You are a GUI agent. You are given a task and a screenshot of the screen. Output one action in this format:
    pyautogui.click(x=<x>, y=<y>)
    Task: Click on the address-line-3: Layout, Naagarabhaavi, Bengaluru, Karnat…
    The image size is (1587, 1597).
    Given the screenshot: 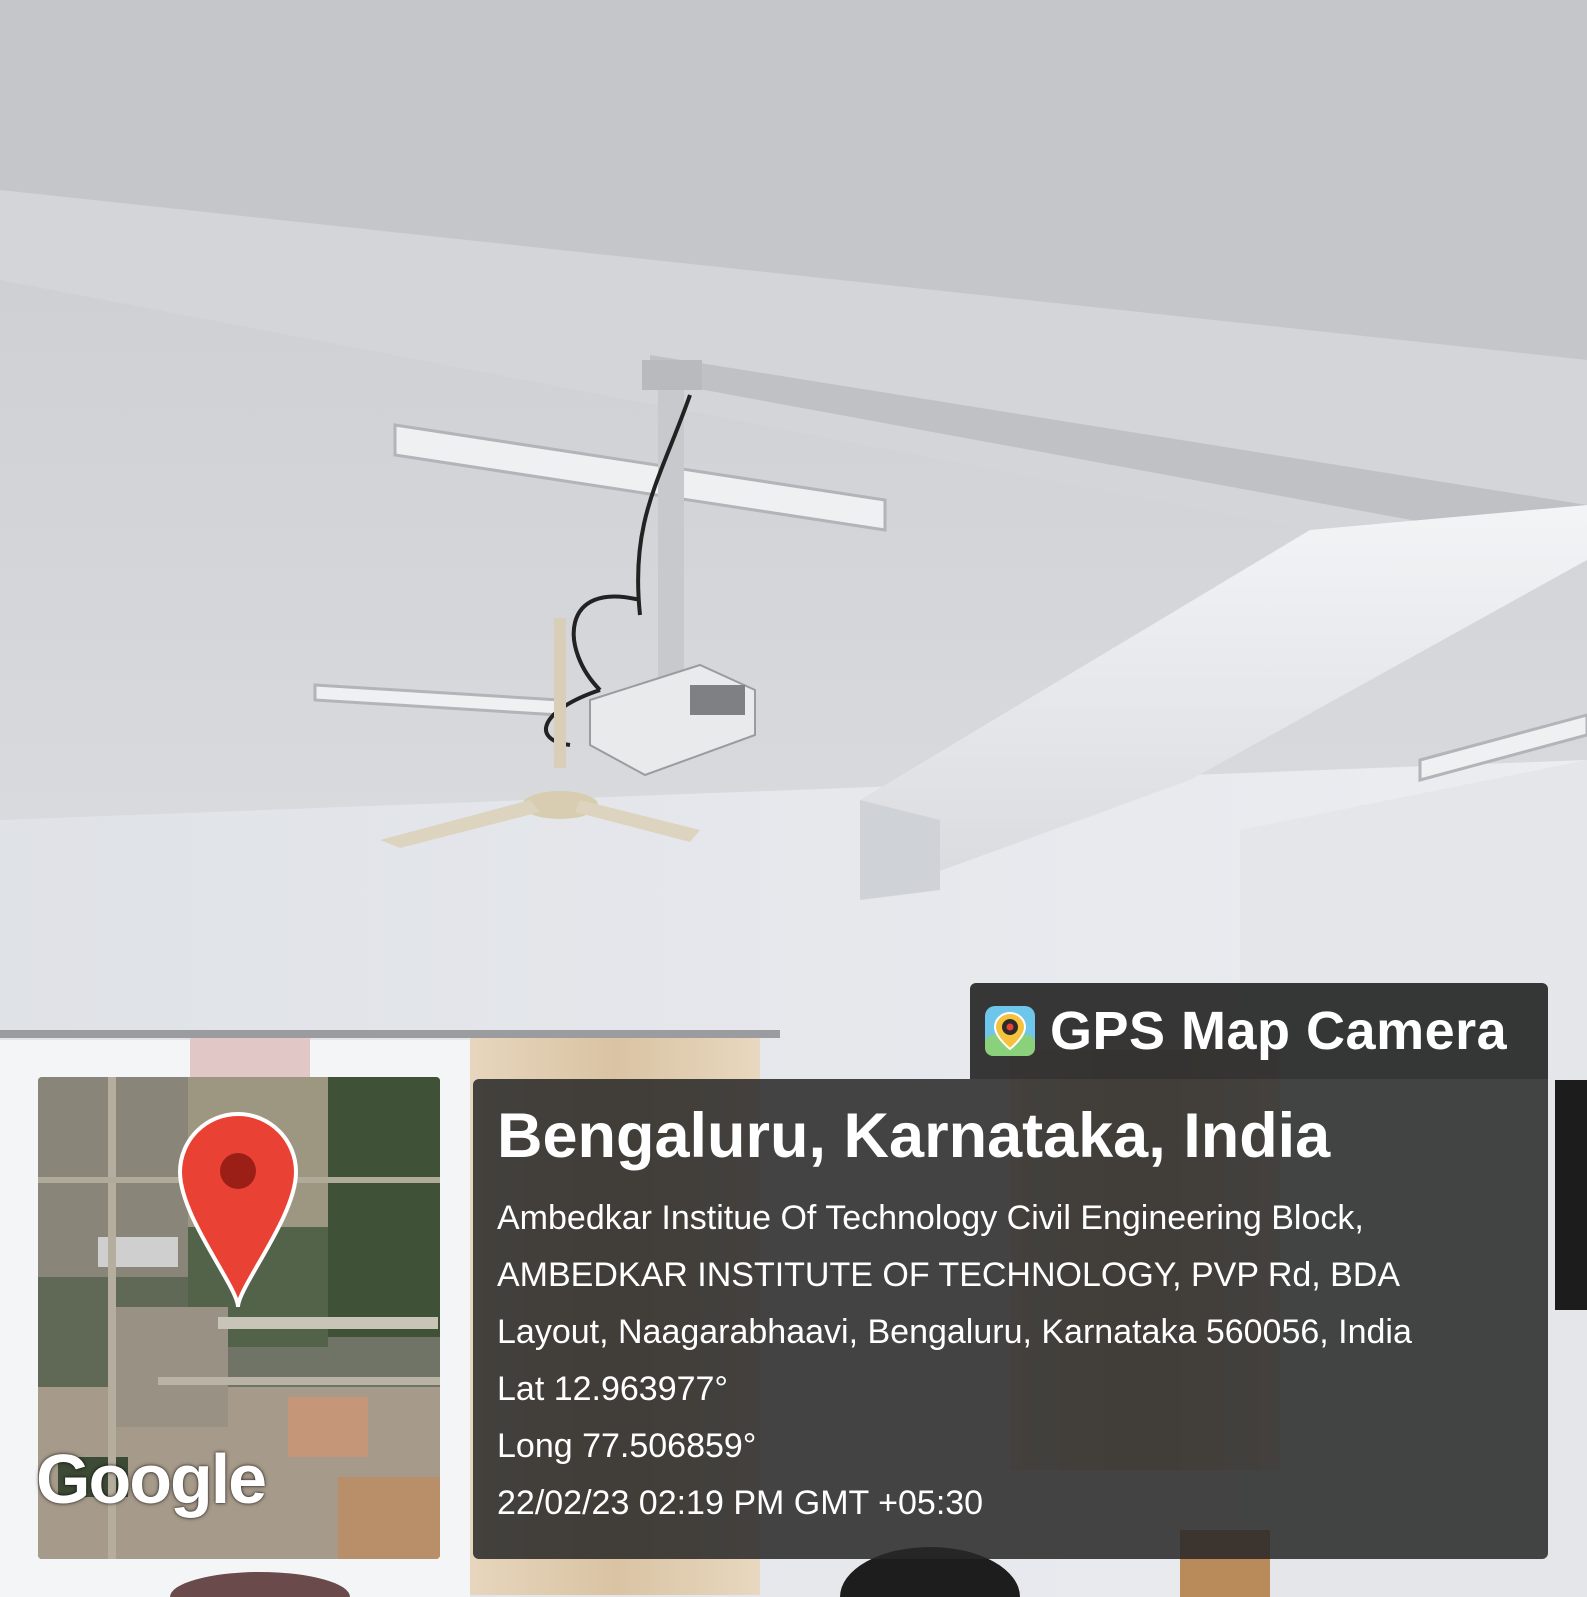 What is the action you would take?
    pyautogui.click(x=954, y=1332)
    